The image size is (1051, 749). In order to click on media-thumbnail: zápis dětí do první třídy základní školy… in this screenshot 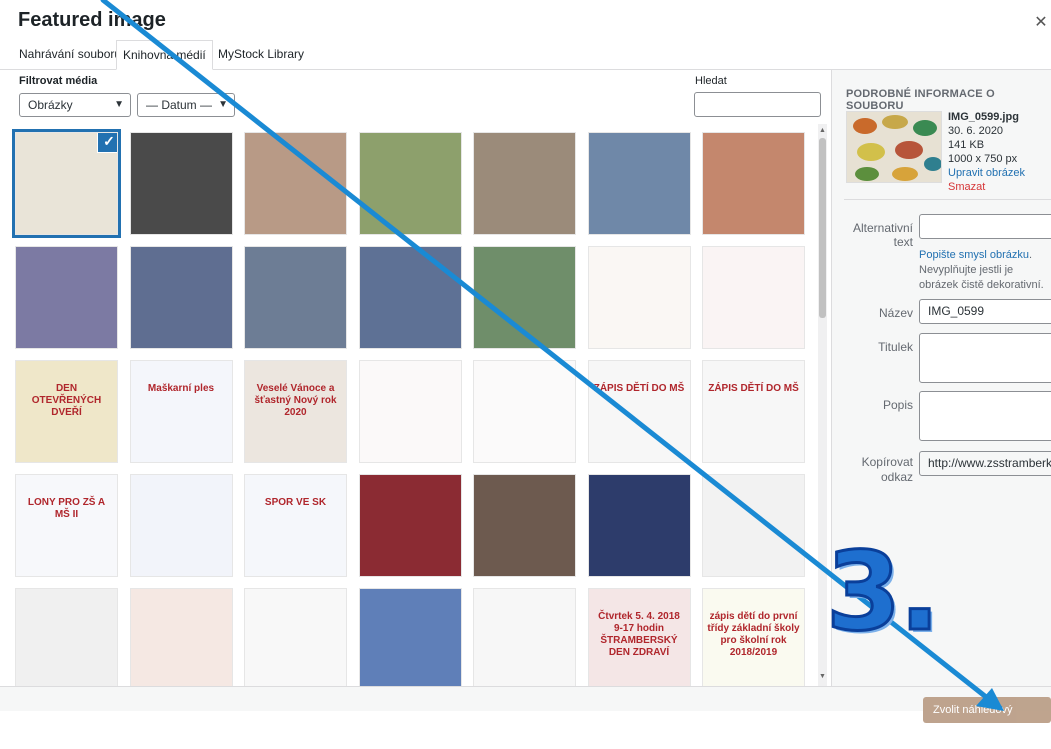, I will do `click(753, 637)`.